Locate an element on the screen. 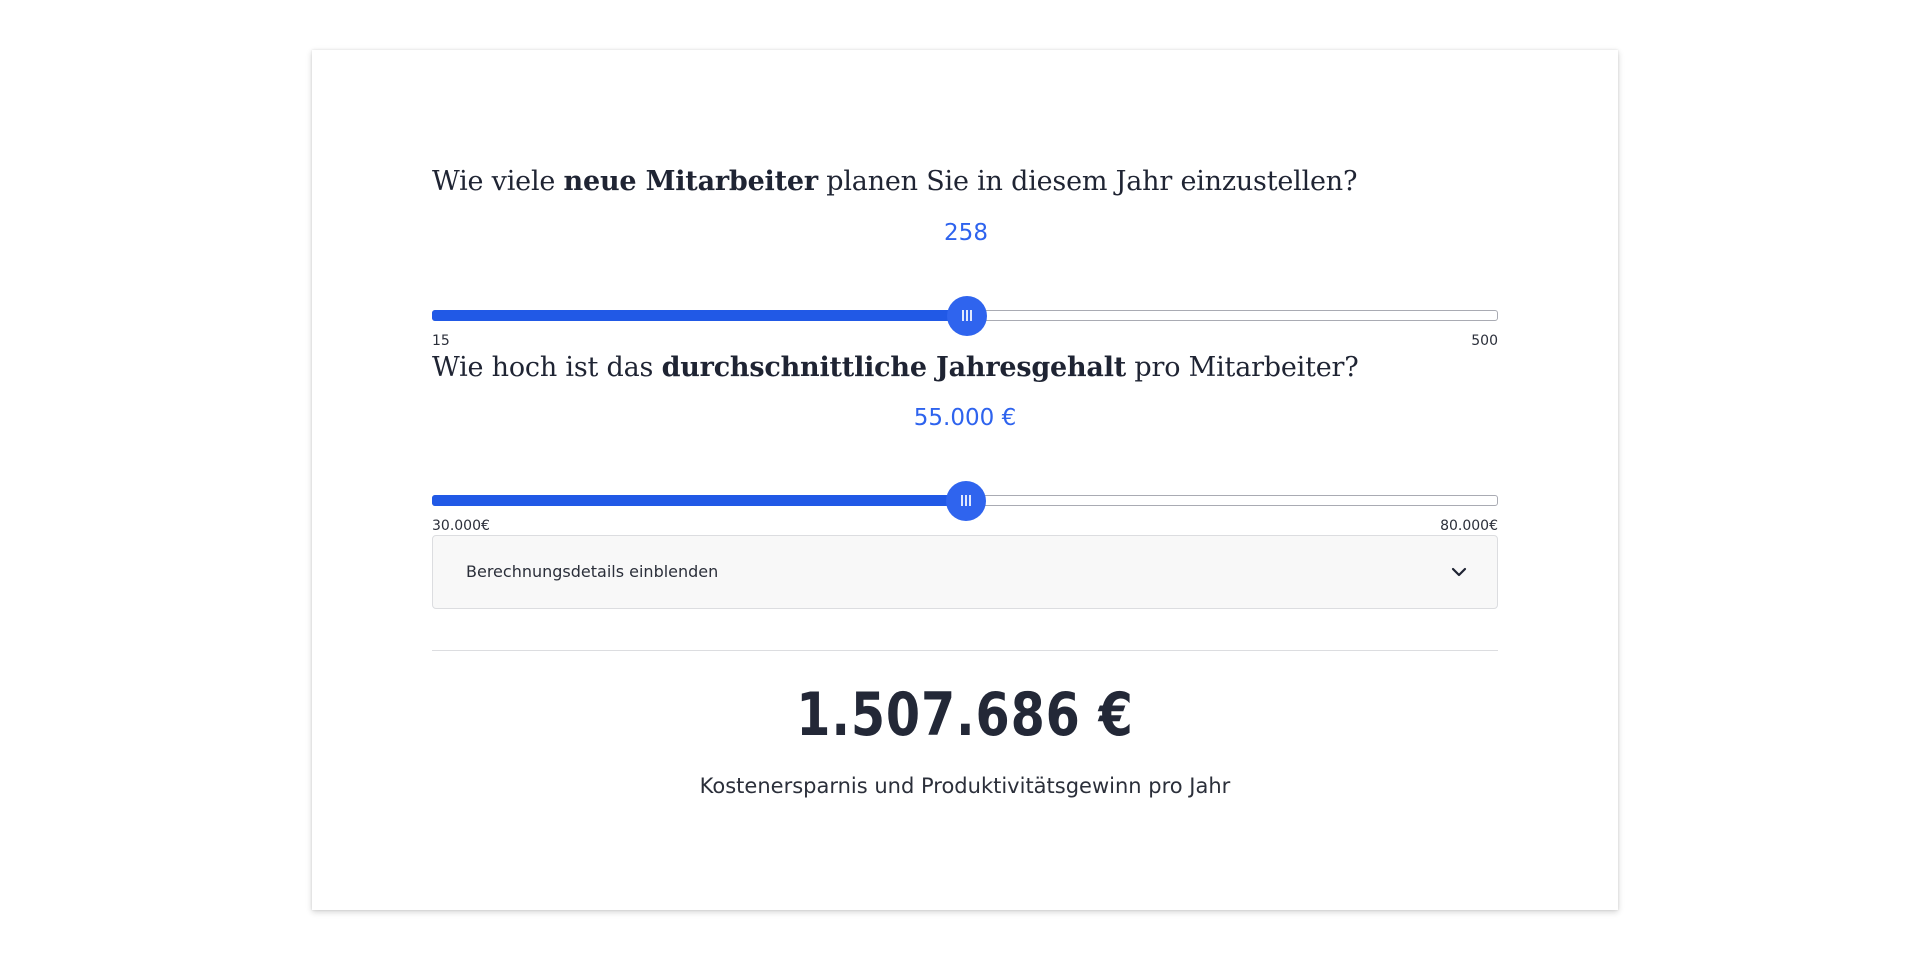 The width and height of the screenshot is (1918, 955). question-1-suffix: planen Sie in diesem Jahr einzustellen? is located at coordinates (1087, 181).